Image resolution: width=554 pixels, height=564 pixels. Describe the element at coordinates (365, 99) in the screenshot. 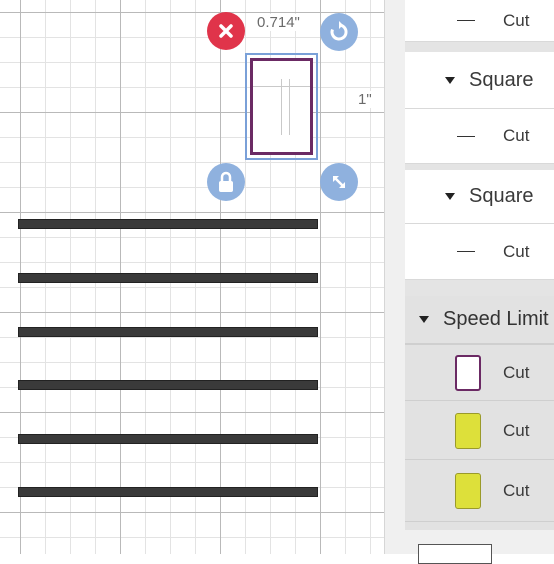

I see `height-dimension-label: 1"` at that location.